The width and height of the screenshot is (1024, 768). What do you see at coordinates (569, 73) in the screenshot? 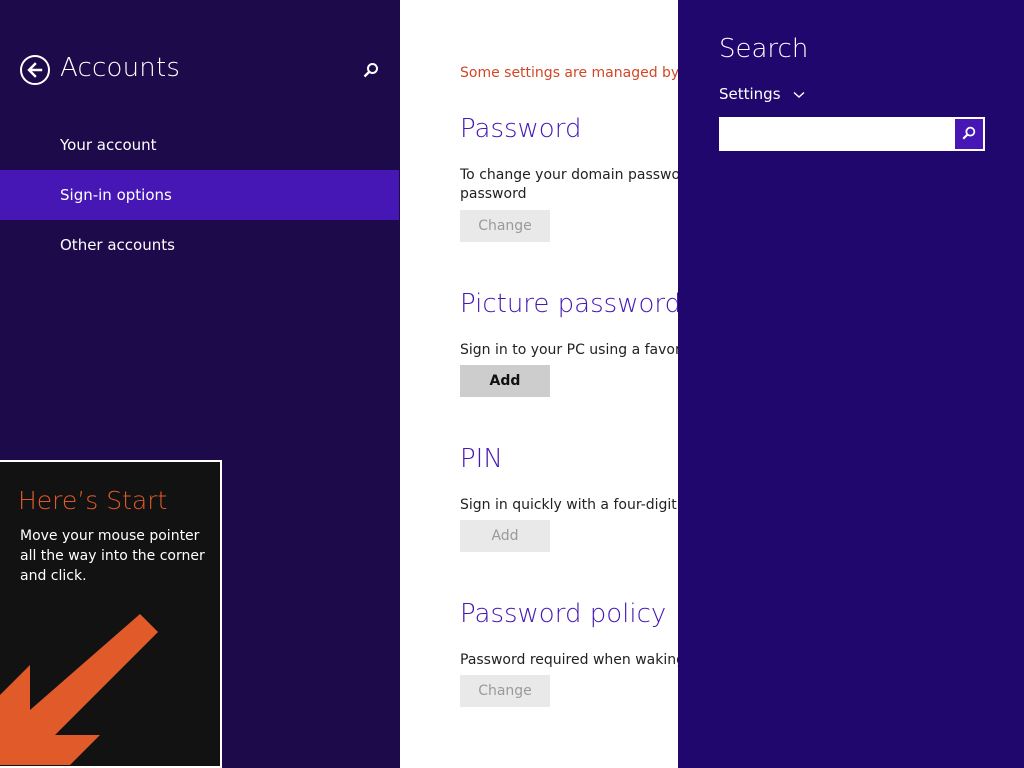
I see `managed-notice: Some settings are managed by yo` at bounding box center [569, 73].